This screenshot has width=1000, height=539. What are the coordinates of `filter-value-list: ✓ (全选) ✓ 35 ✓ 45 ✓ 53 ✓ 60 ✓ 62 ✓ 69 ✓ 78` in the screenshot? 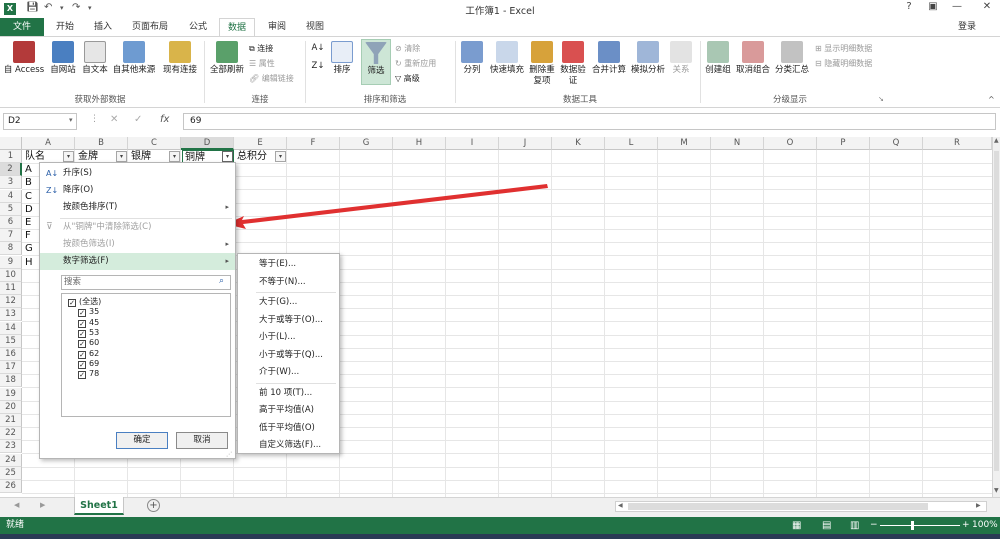 It's located at (146, 355).